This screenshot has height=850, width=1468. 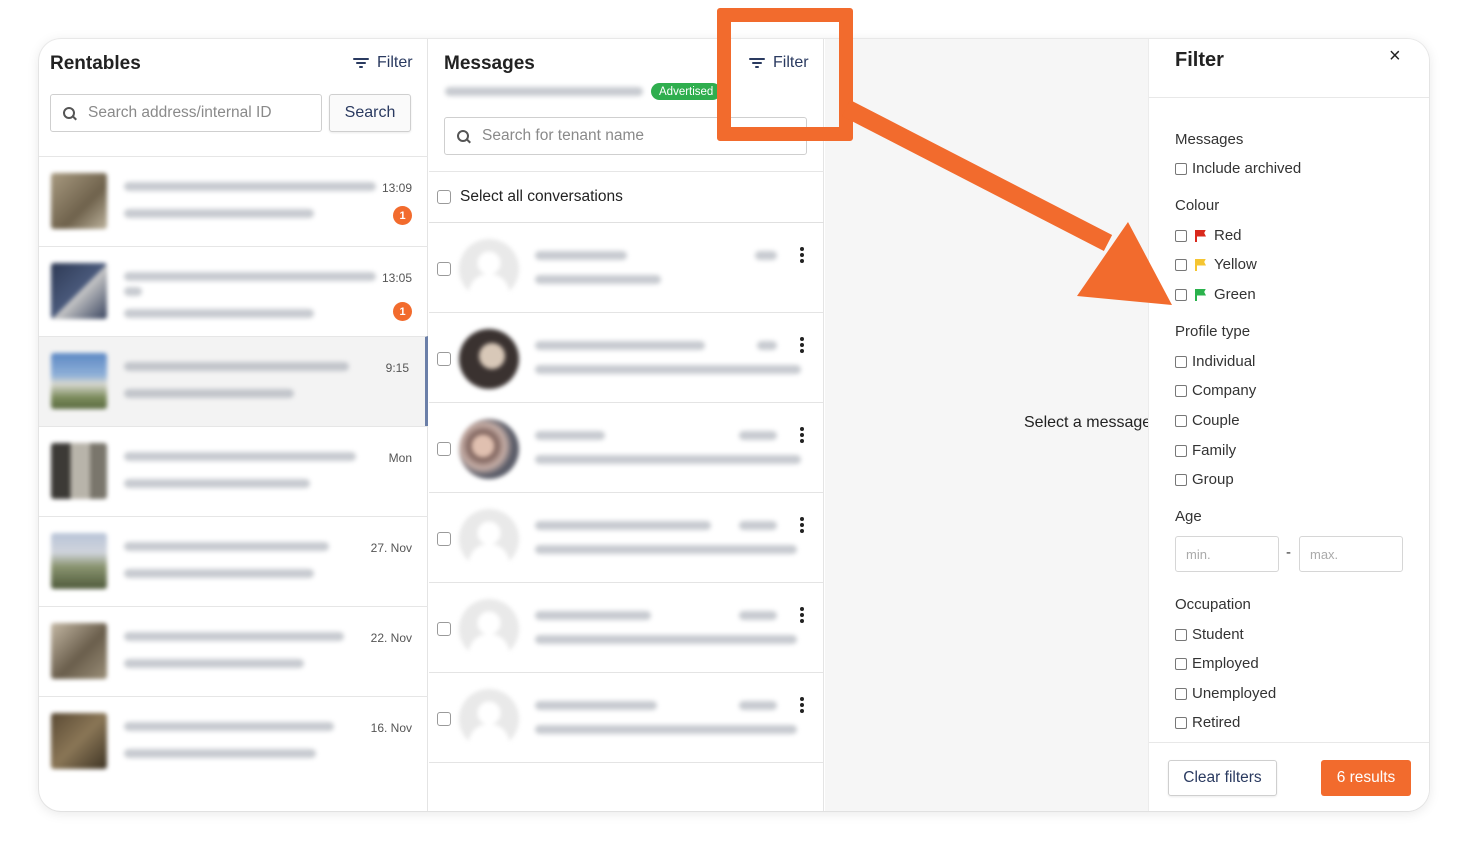 What do you see at coordinates (1215, 361) in the screenshot?
I see `profile-type-option: Individual` at bounding box center [1215, 361].